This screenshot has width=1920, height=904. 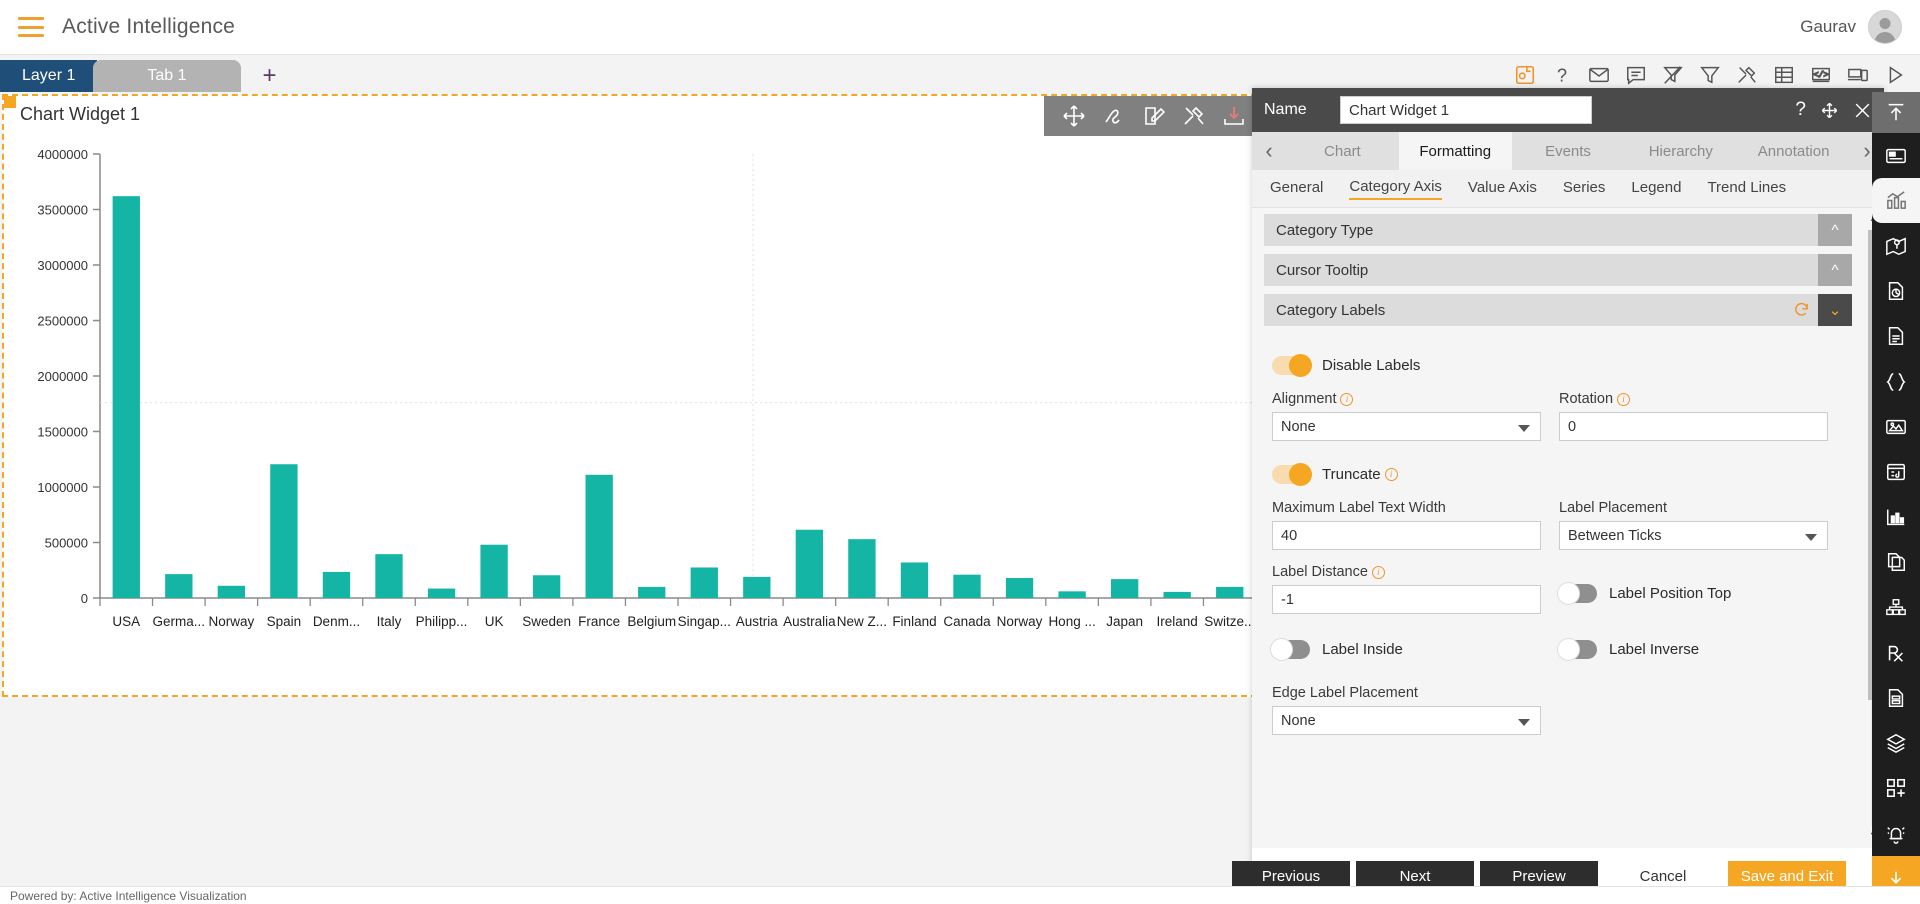 What do you see at coordinates (1656, 189) in the screenshot?
I see `subtab-legend: Legend` at bounding box center [1656, 189].